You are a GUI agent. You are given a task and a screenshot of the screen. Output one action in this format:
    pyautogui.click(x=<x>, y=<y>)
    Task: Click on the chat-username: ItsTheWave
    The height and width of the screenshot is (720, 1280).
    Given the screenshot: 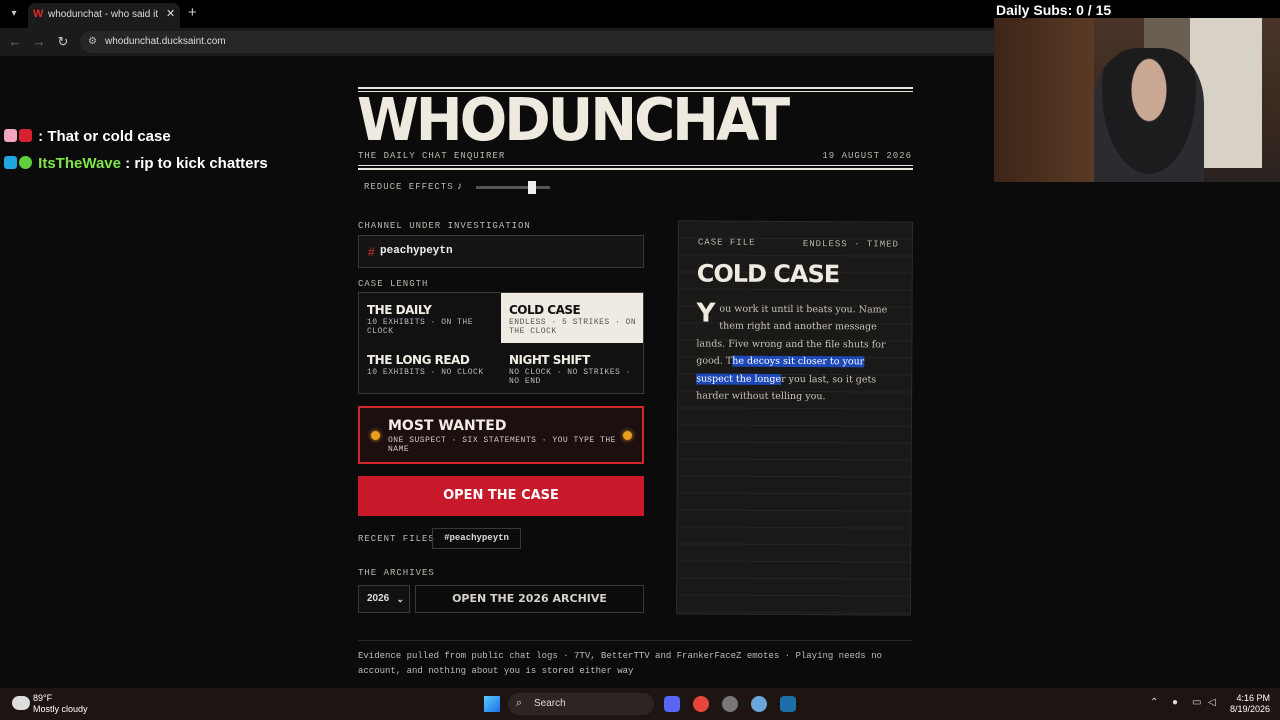 What is the action you would take?
    pyautogui.click(x=79, y=163)
    